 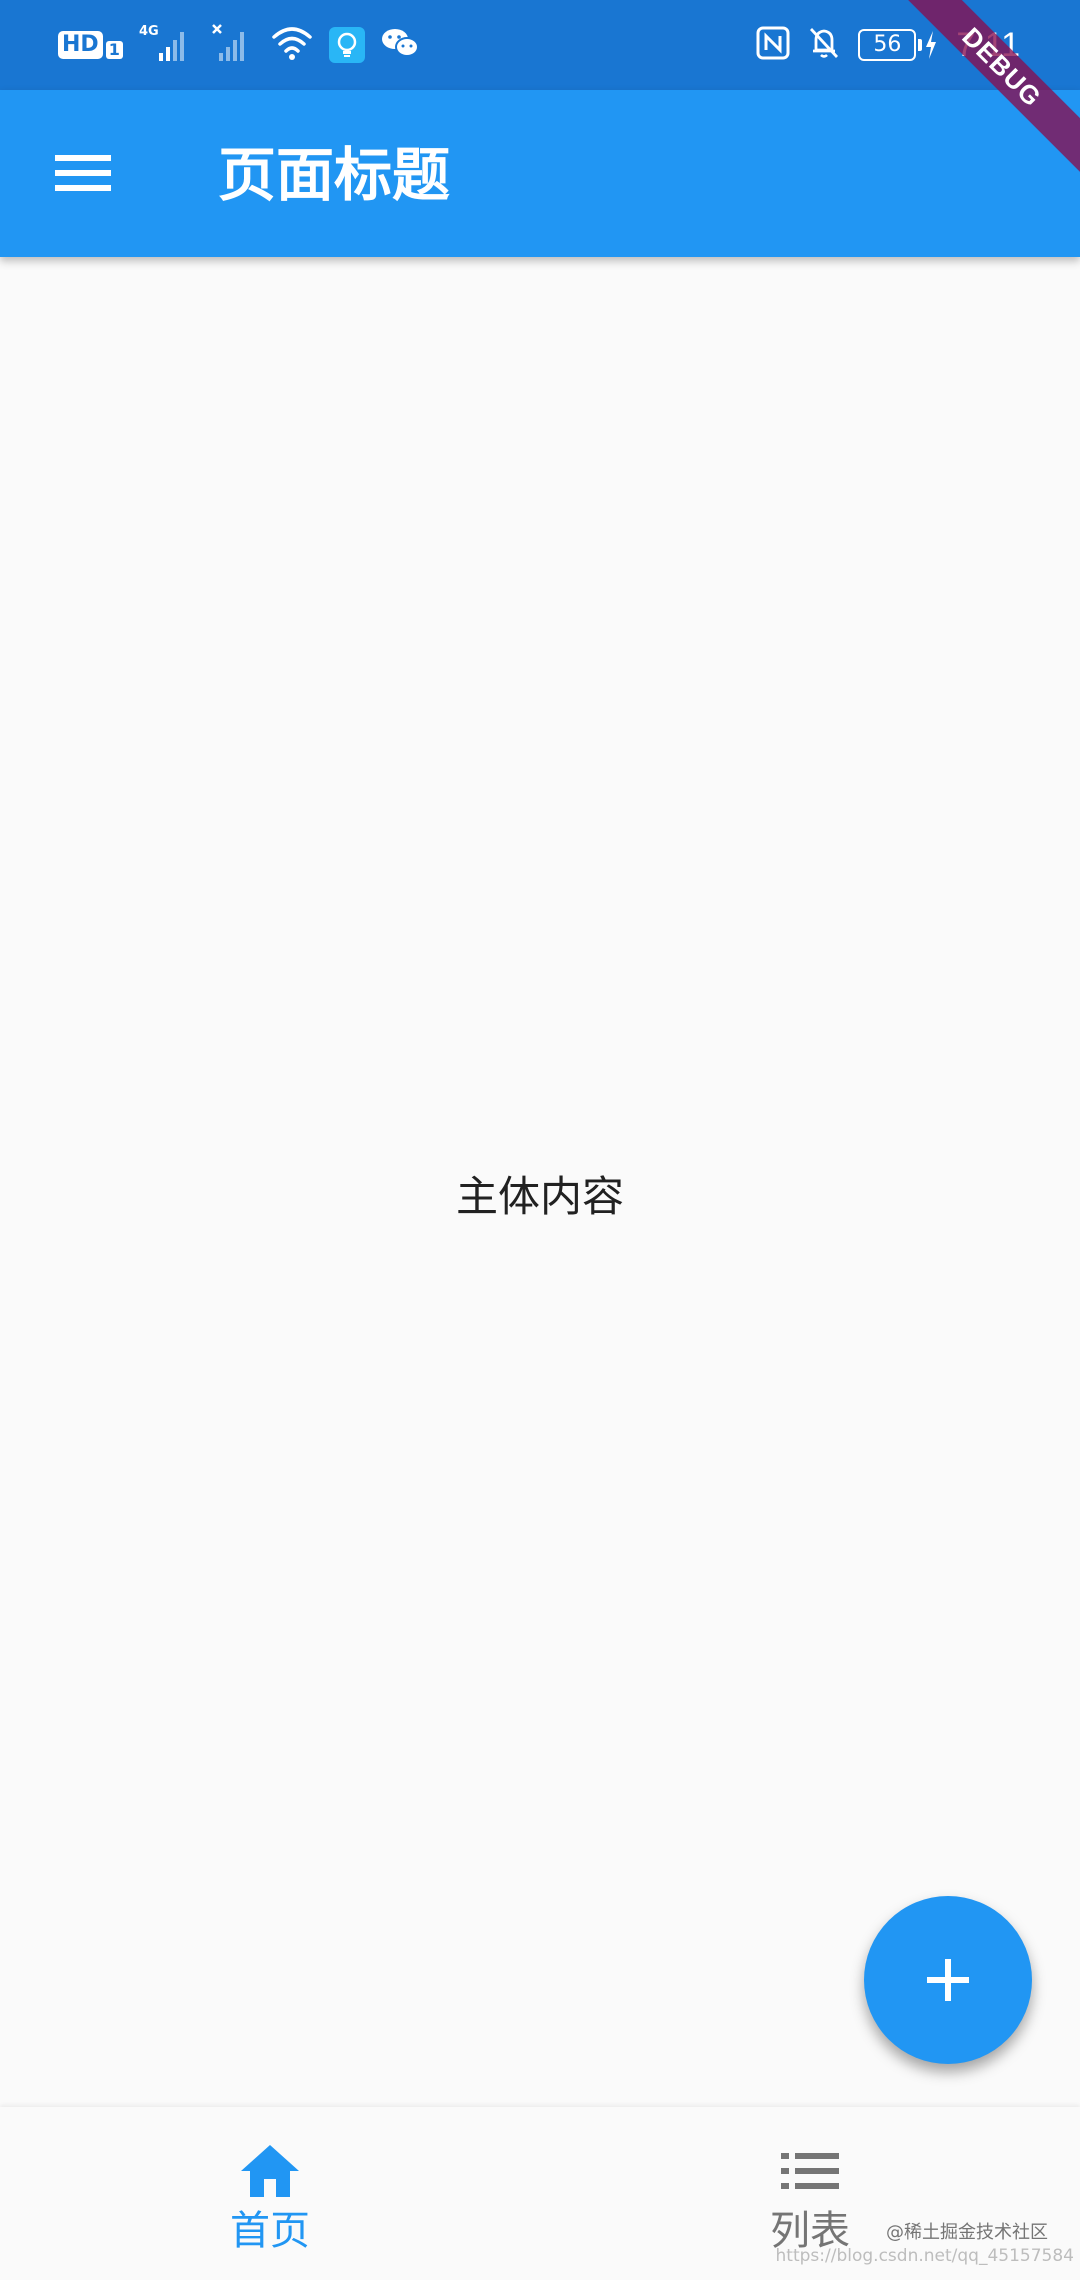 I want to click on main-content-text: 主体内容, so click(x=539, y=1196).